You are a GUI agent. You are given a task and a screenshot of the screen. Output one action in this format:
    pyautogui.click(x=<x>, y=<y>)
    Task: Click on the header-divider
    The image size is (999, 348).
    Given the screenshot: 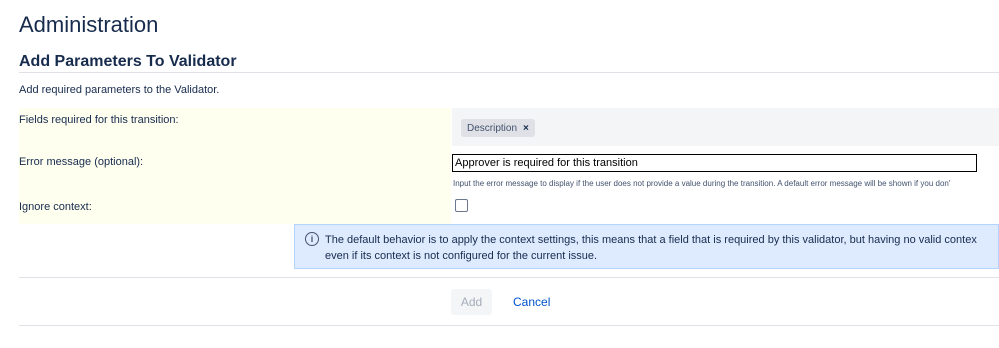 What is the action you would take?
    pyautogui.click(x=509, y=72)
    